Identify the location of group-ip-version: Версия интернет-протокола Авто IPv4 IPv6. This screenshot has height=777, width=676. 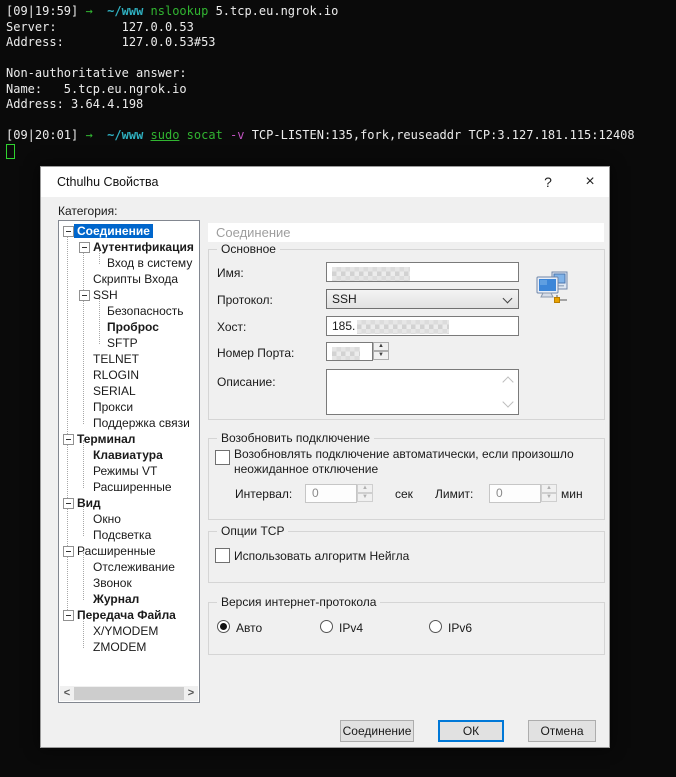
(406, 625).